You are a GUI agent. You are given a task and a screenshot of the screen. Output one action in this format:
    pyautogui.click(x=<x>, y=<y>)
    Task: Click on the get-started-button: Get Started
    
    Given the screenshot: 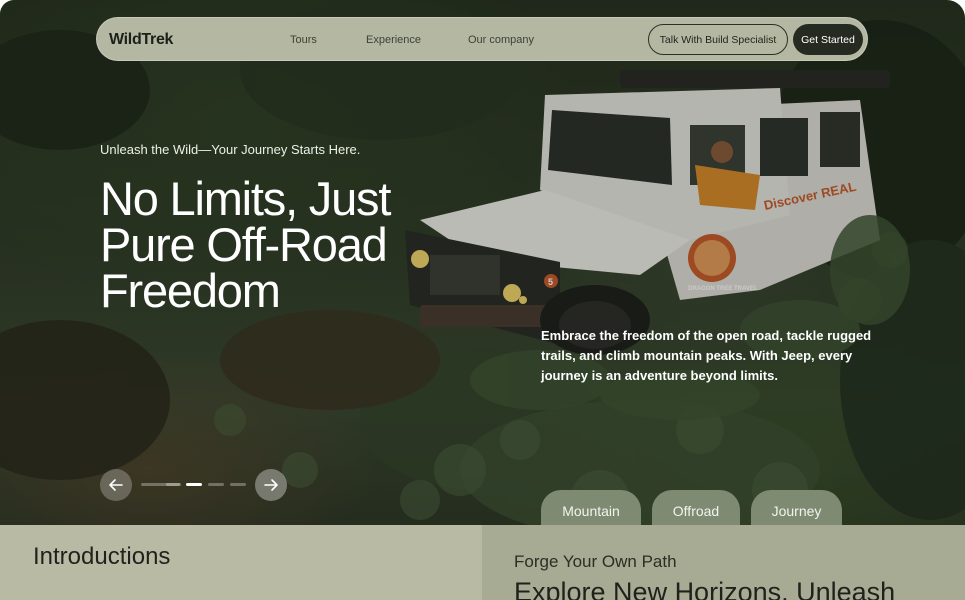 What is the action you would take?
    pyautogui.click(x=828, y=39)
    